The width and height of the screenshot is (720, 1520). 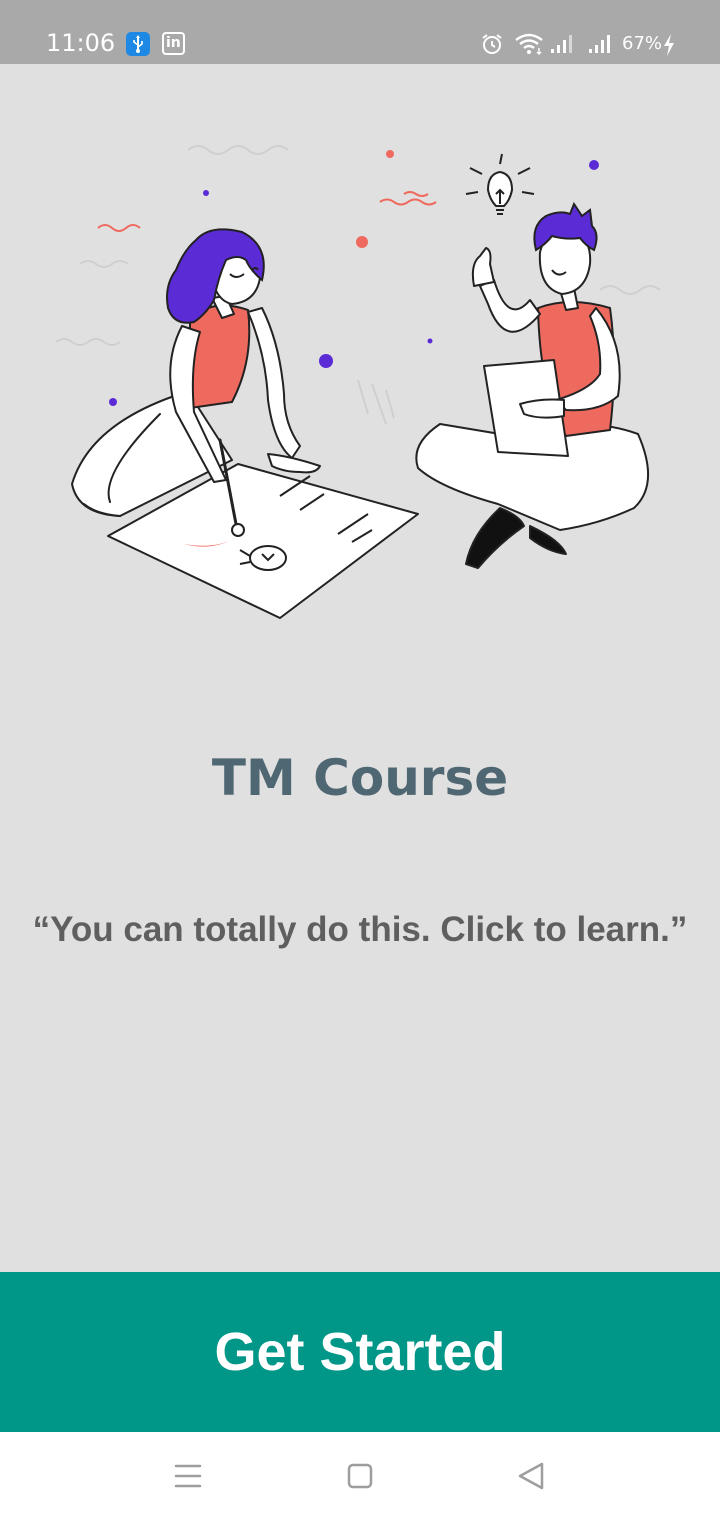 What do you see at coordinates (81, 43) in the screenshot?
I see `status-time: 11:06` at bounding box center [81, 43].